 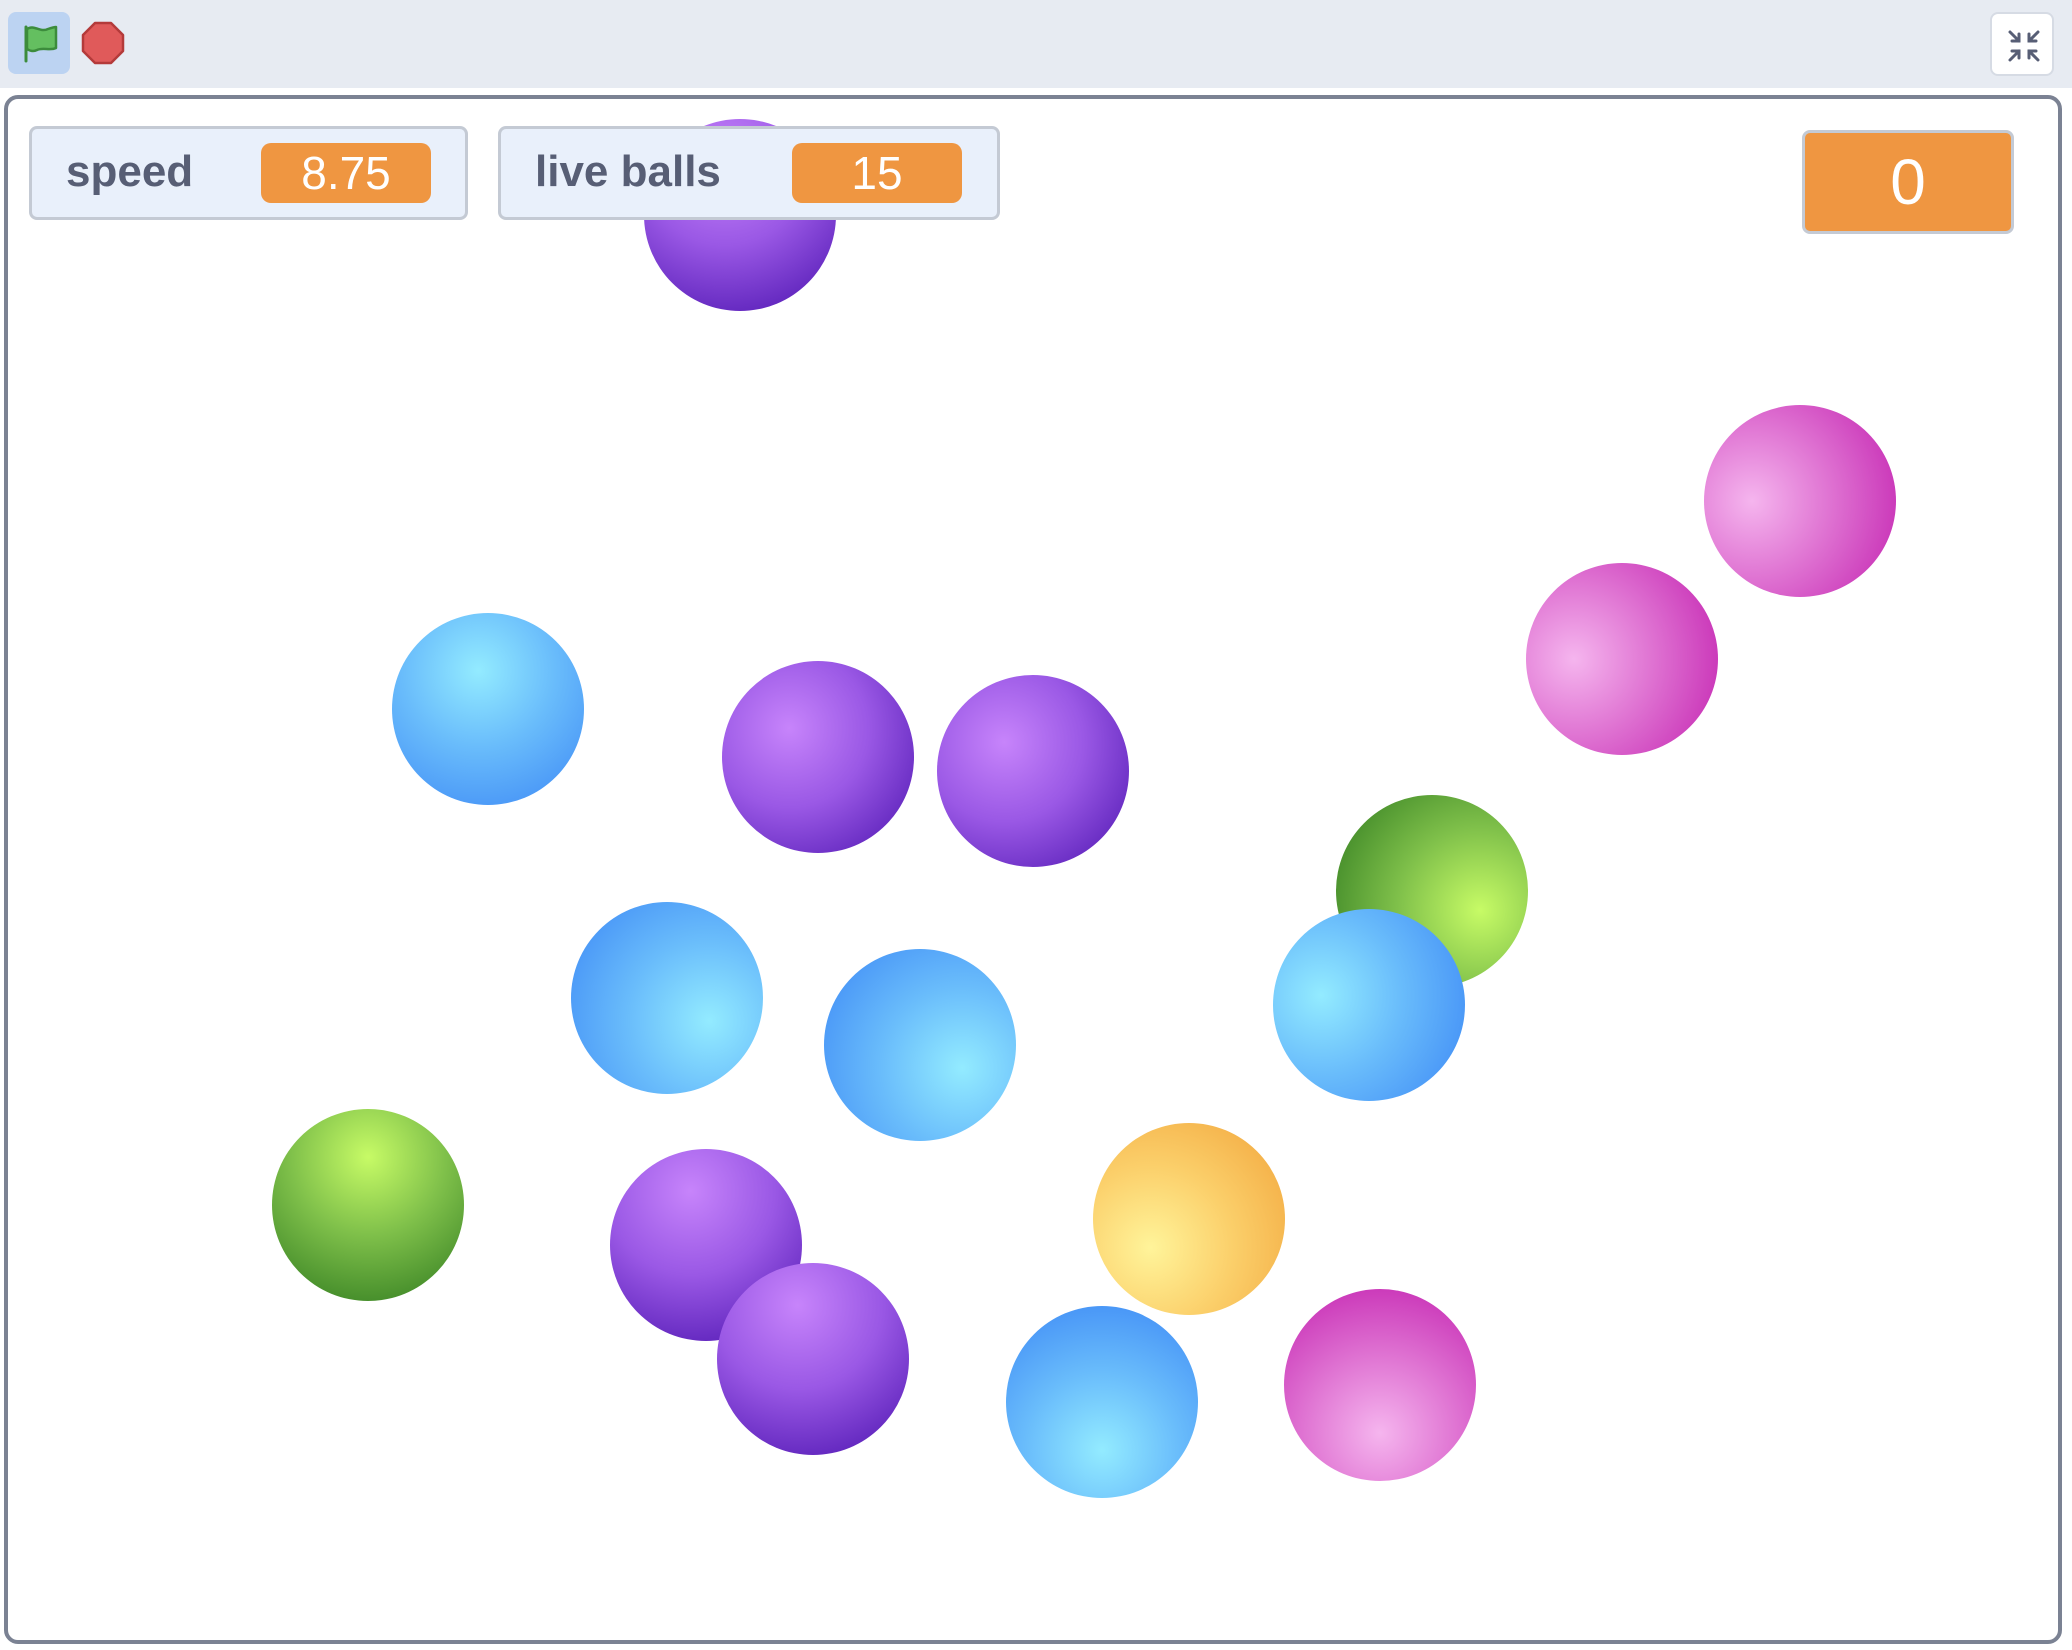 I want to click on speed-monitor-value: 8.75, so click(x=346, y=173).